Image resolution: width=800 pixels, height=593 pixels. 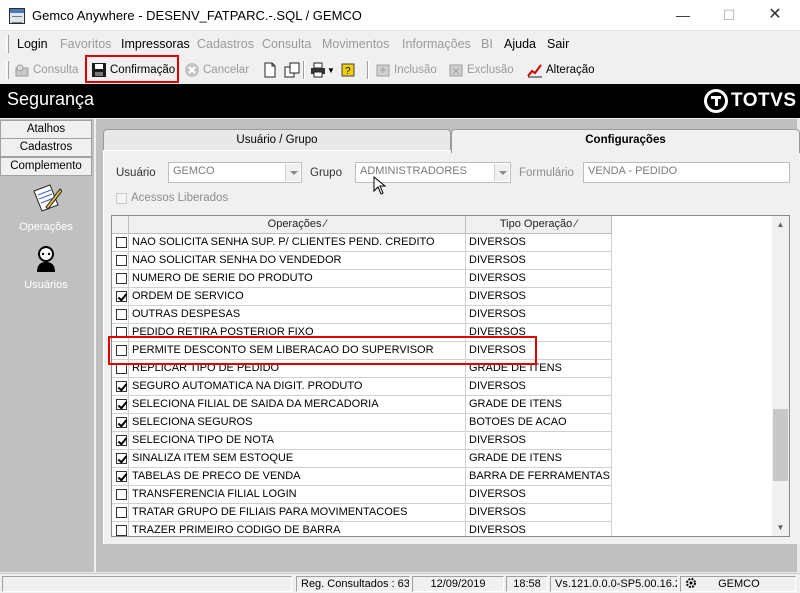 What do you see at coordinates (297, 441) in the screenshot?
I see `cell-operacao: SELECIONA TIPO DE NOTA` at bounding box center [297, 441].